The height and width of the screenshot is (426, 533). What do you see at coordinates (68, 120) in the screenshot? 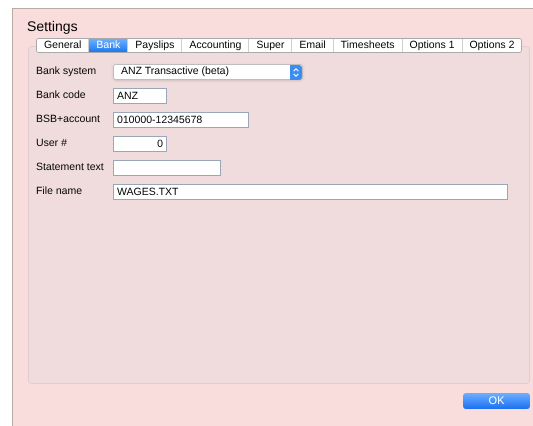
I see `field-label: BSB+account` at bounding box center [68, 120].